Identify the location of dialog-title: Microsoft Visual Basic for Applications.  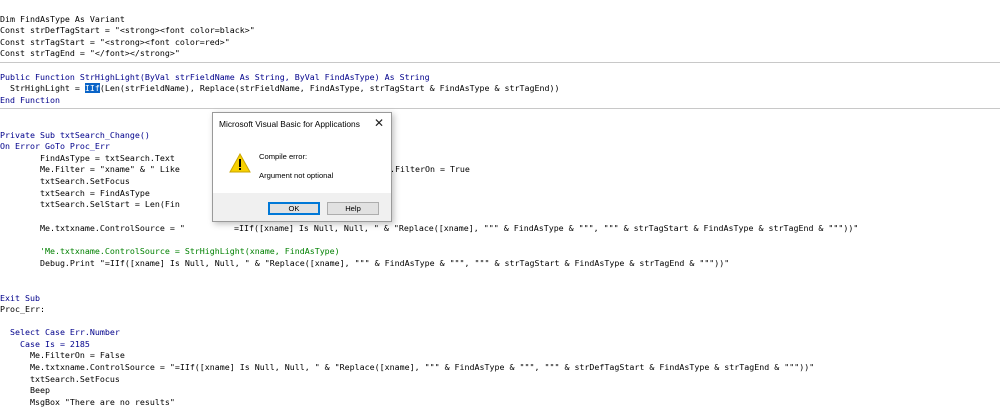
(289, 124).